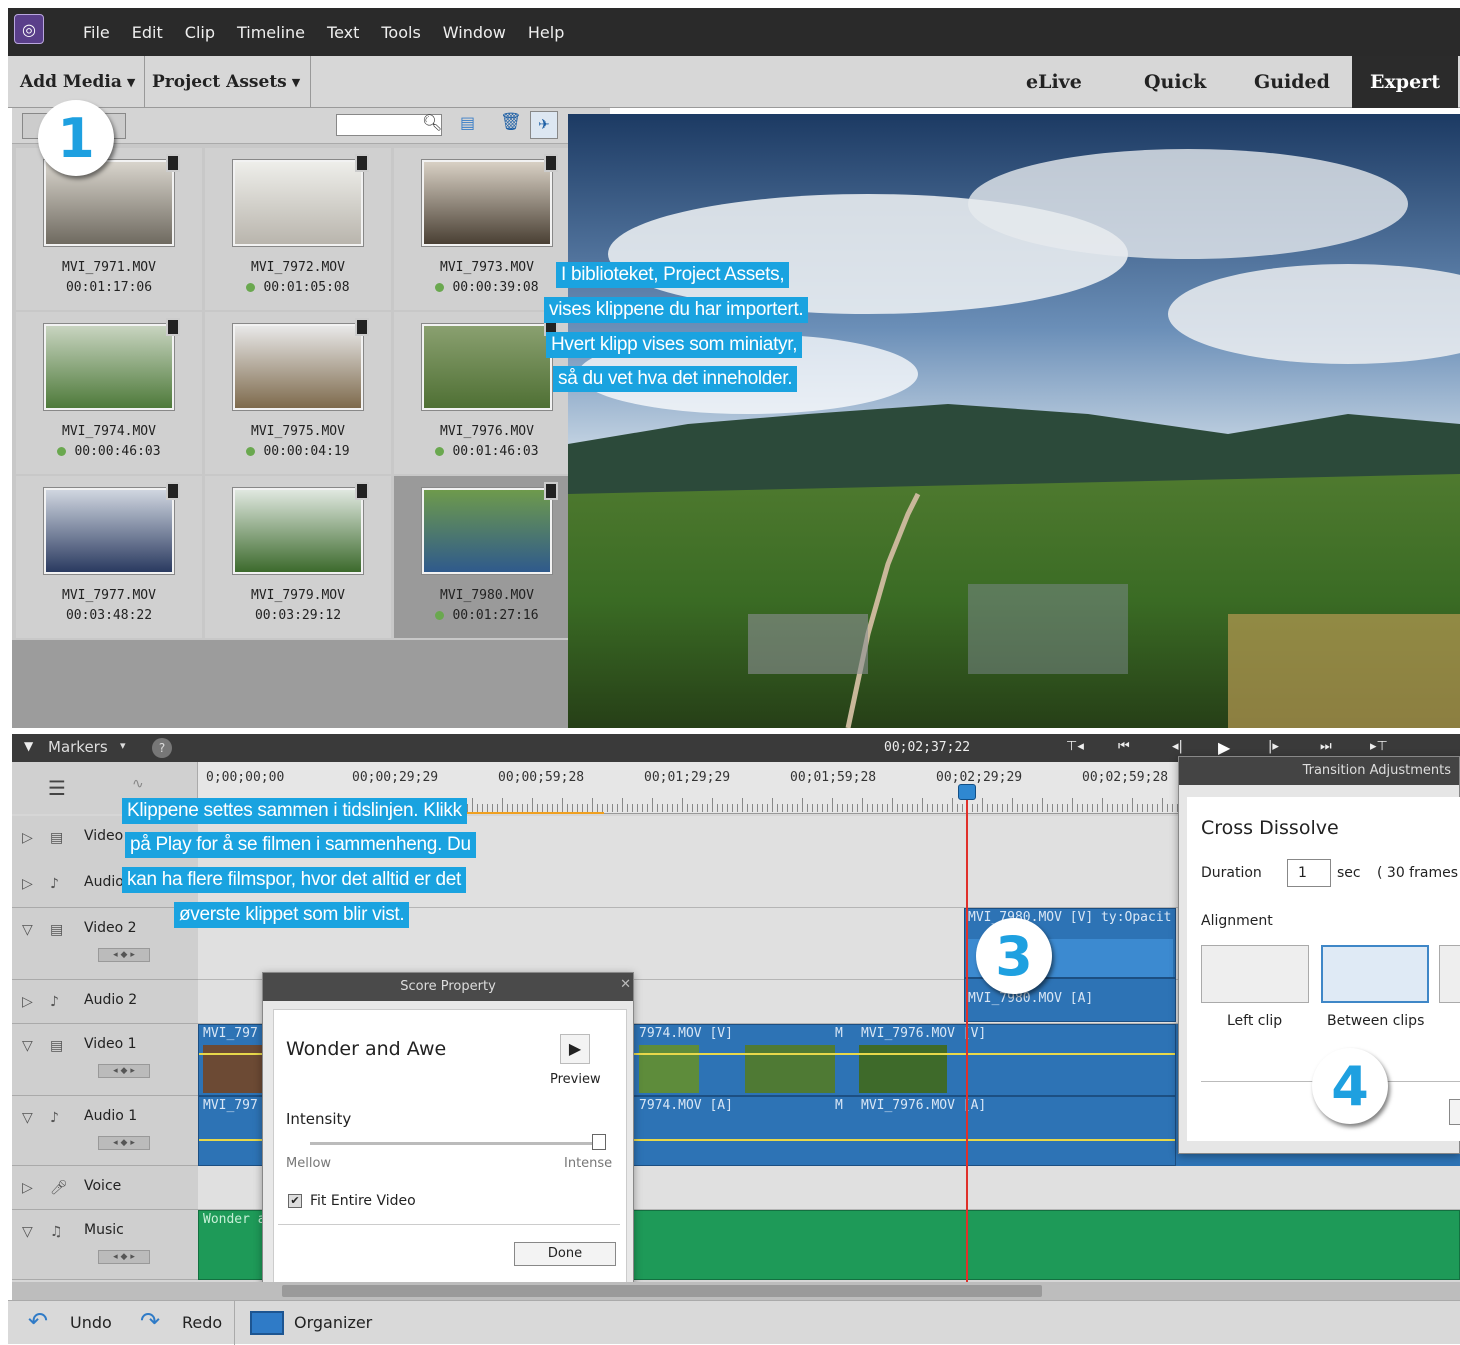 The width and height of the screenshot is (1460, 1345). What do you see at coordinates (1075, 746) in the screenshot?
I see `go-to-start-icon: ⊤◂` at bounding box center [1075, 746].